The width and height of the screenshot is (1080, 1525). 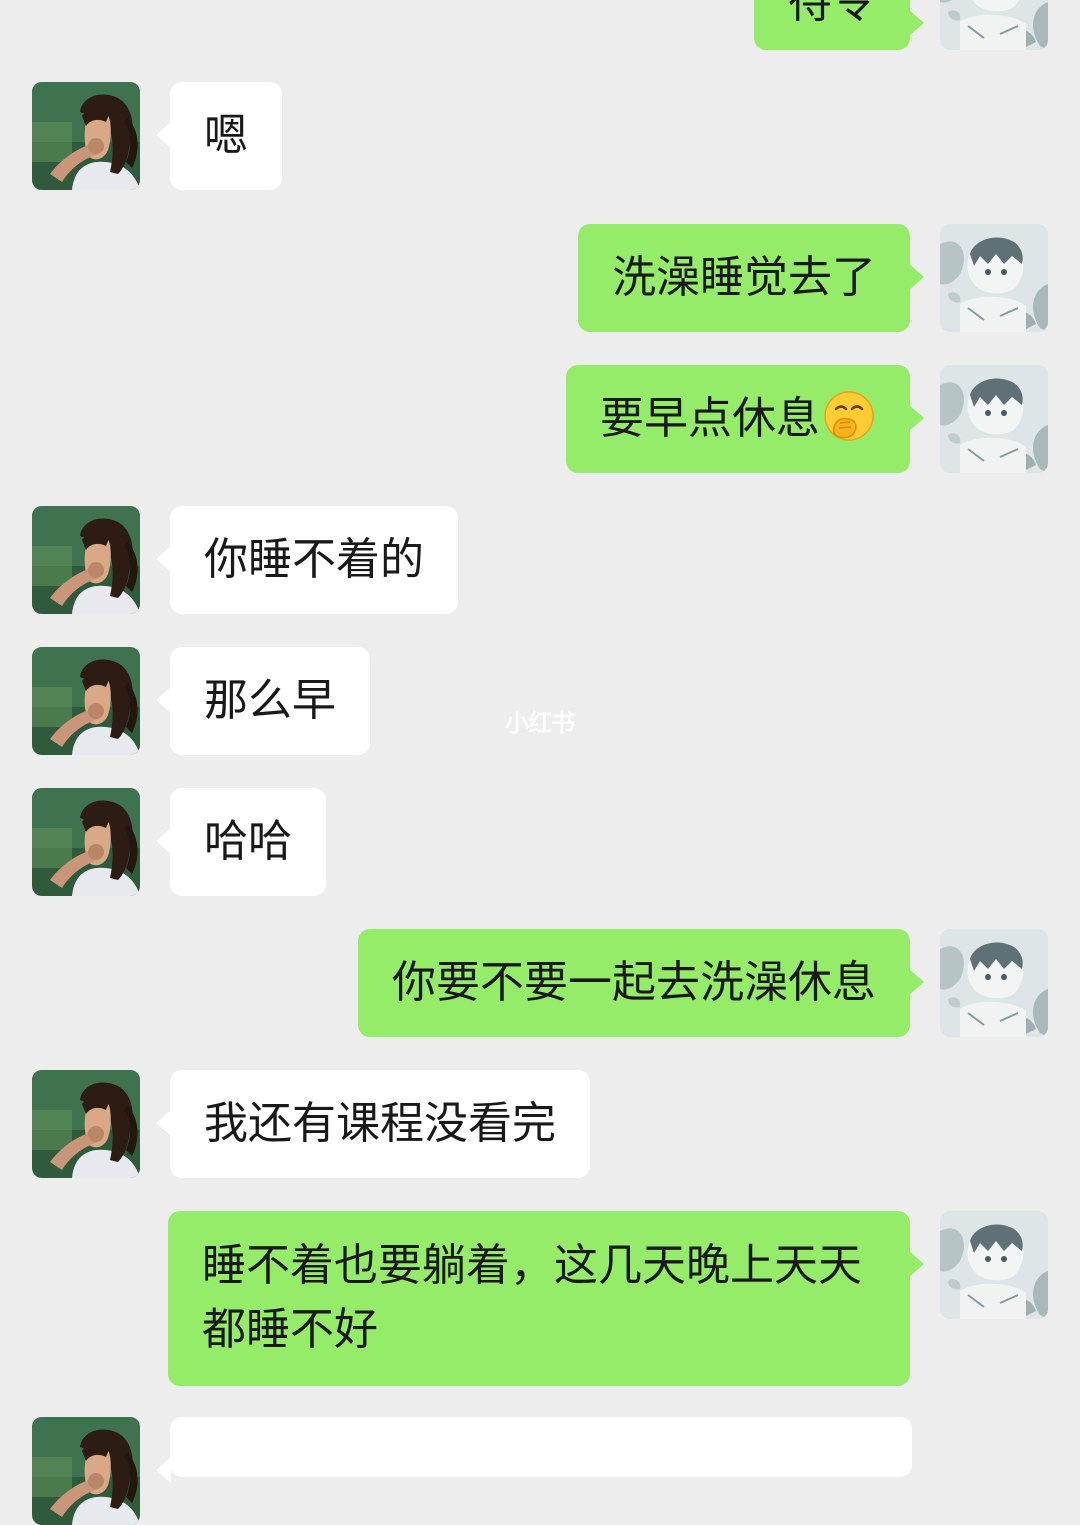 I want to click on outgoing-message-bubble: 待令, so click(x=839, y=25).